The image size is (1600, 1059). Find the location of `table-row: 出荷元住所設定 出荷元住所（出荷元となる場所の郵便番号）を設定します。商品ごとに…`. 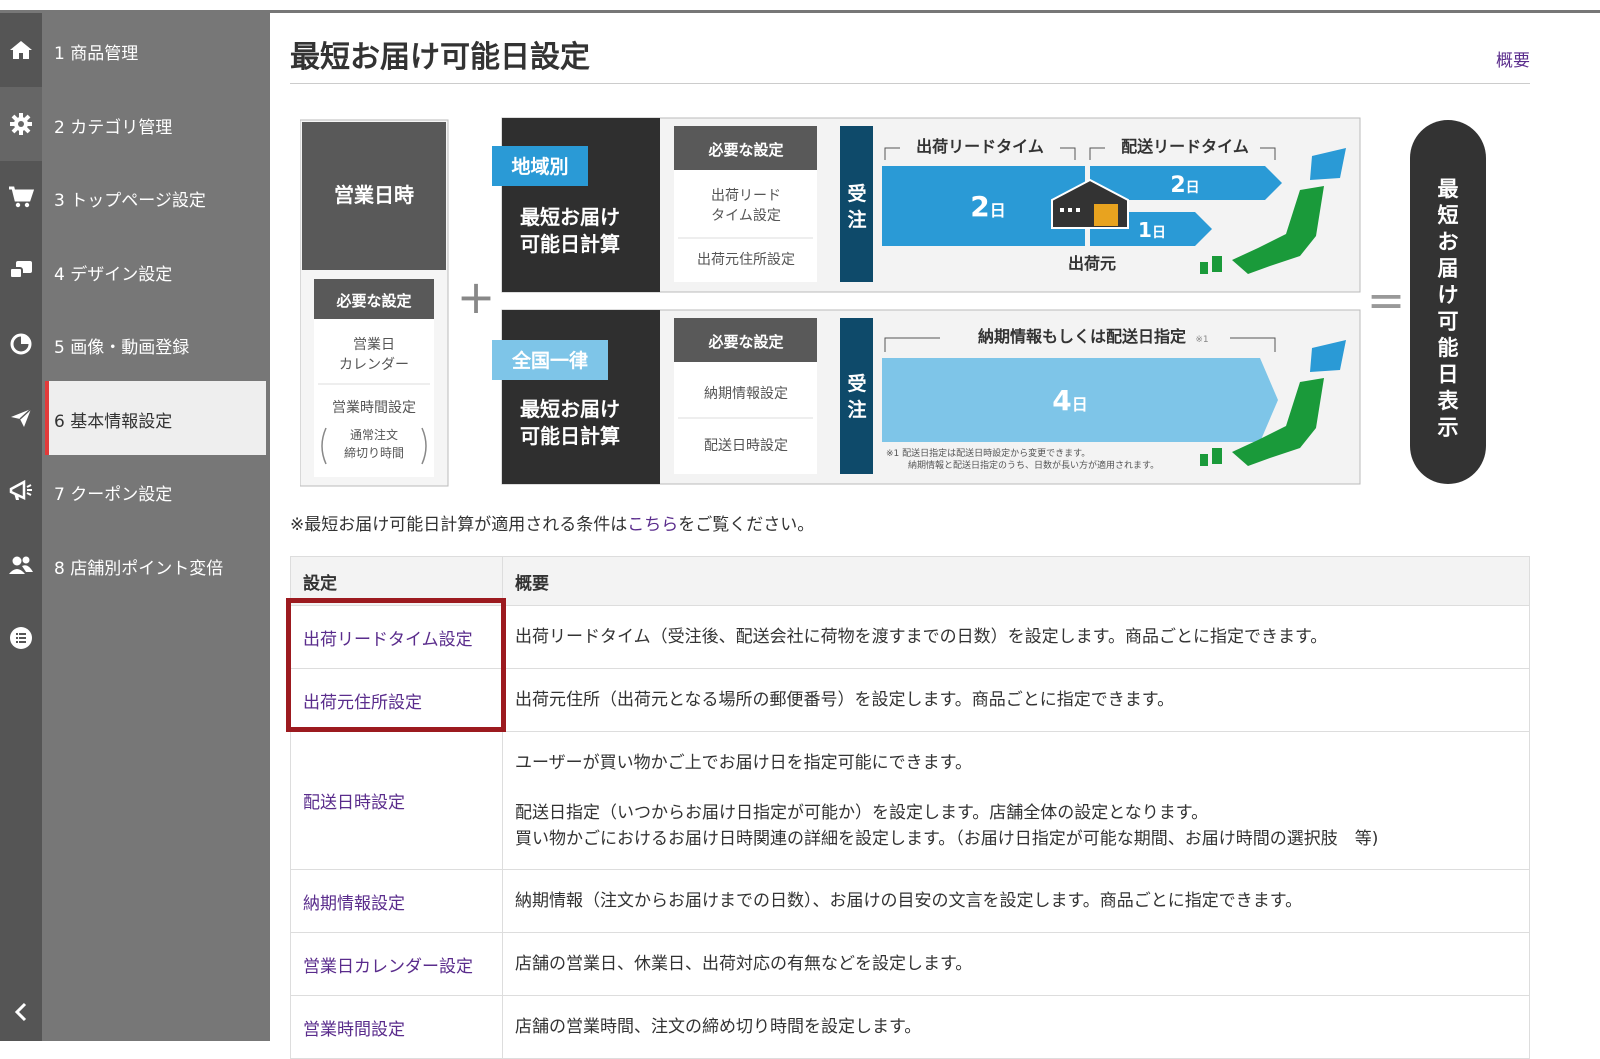

table-row: 出荷元住所設定 出荷元住所（出荷元となる場所の郵便番号）を設定します。商品ごとに… is located at coordinates (910, 700).